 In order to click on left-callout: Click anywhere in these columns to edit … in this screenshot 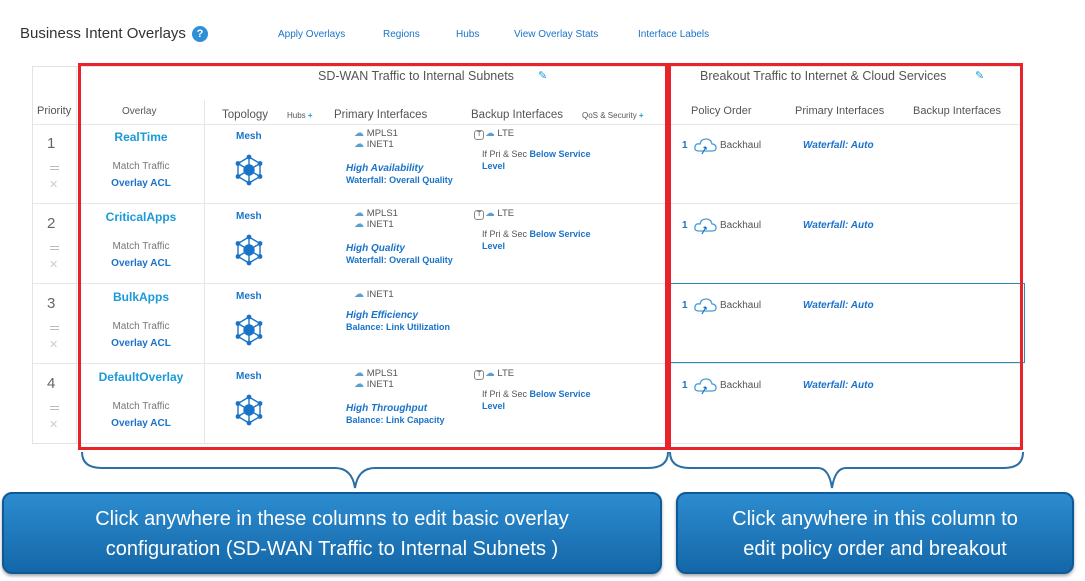, I will do `click(332, 533)`.